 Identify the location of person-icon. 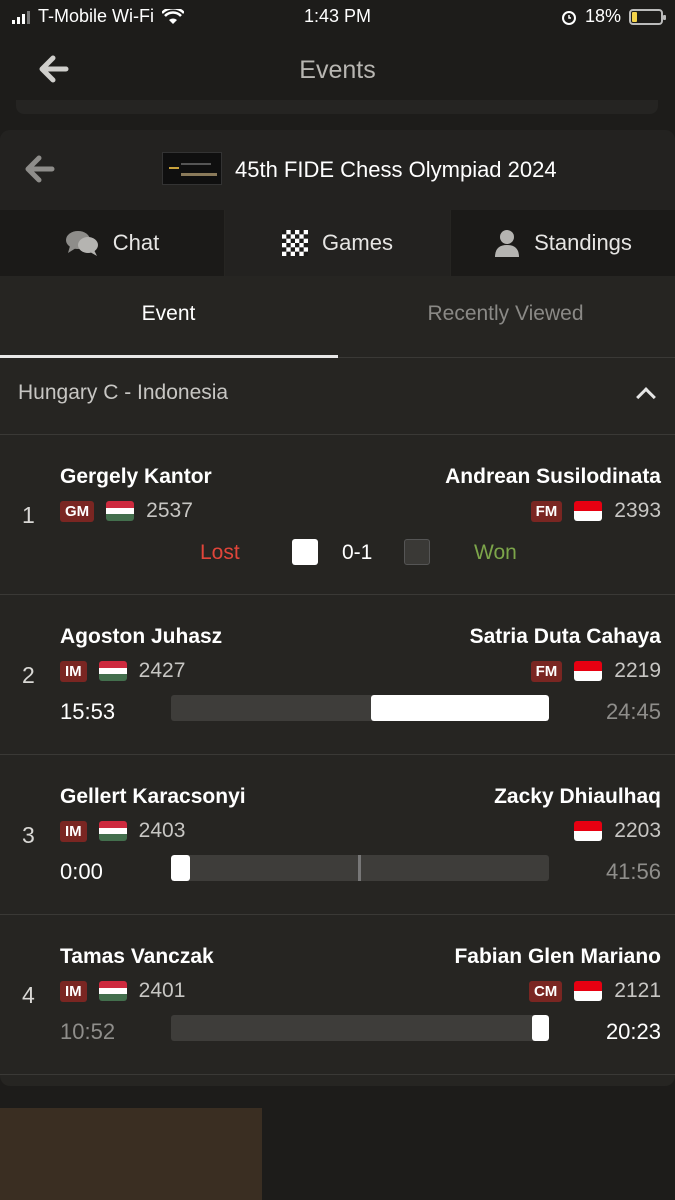
(507, 243).